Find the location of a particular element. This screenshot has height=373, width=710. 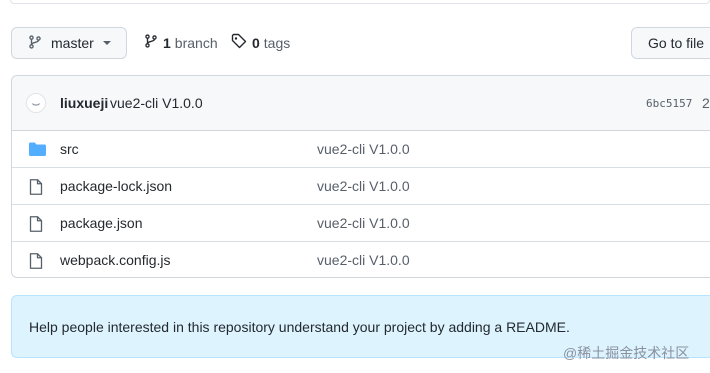

tags-link: 0 tags is located at coordinates (260, 42).